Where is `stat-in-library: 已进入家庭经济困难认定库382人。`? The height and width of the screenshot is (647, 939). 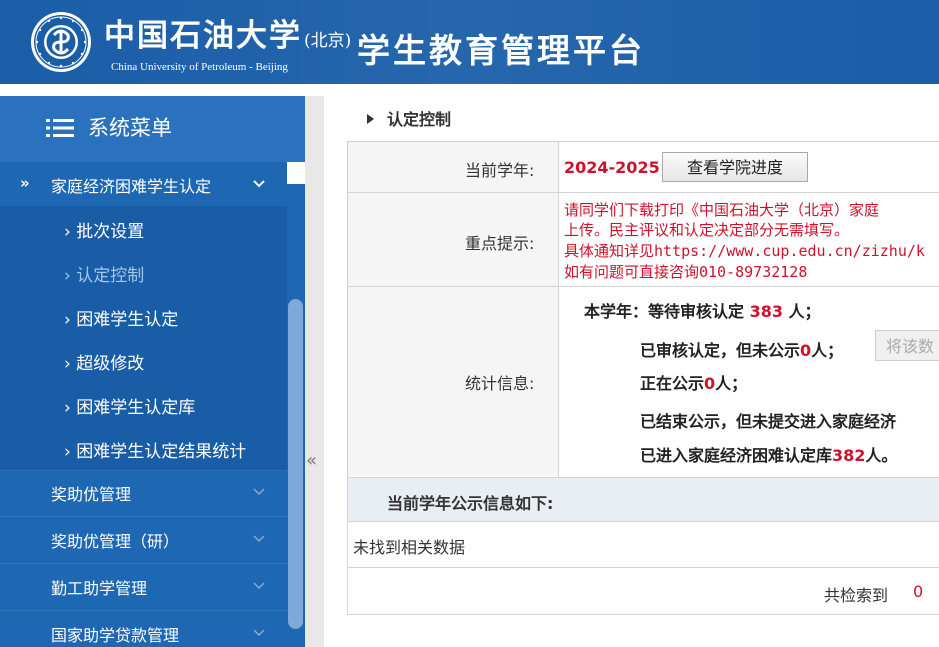 stat-in-library: 已进入家庭经济困难认定库382人。 is located at coordinates (768, 454).